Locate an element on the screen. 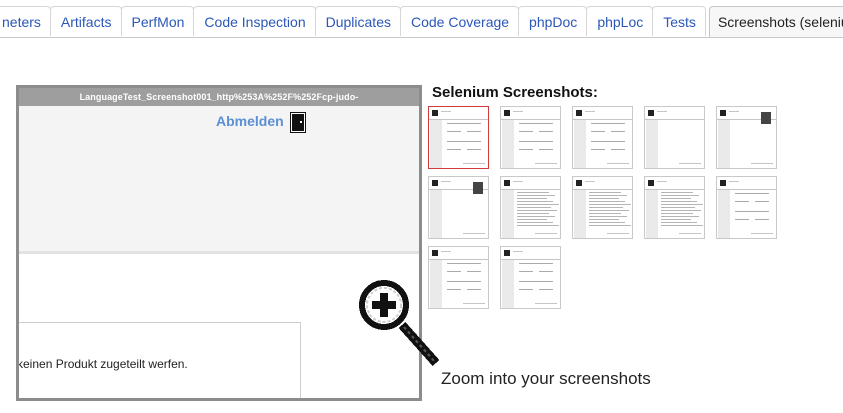 The height and width of the screenshot is (413, 843). tab-perfmon: PerfMon is located at coordinates (157, 21).